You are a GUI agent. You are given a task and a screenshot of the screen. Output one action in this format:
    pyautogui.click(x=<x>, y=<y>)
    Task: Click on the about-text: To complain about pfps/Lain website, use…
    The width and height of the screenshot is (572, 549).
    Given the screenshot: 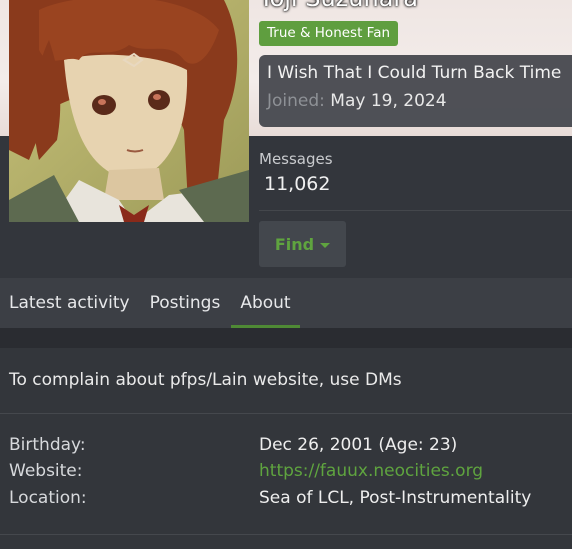 What is the action you would take?
    pyautogui.click(x=205, y=380)
    